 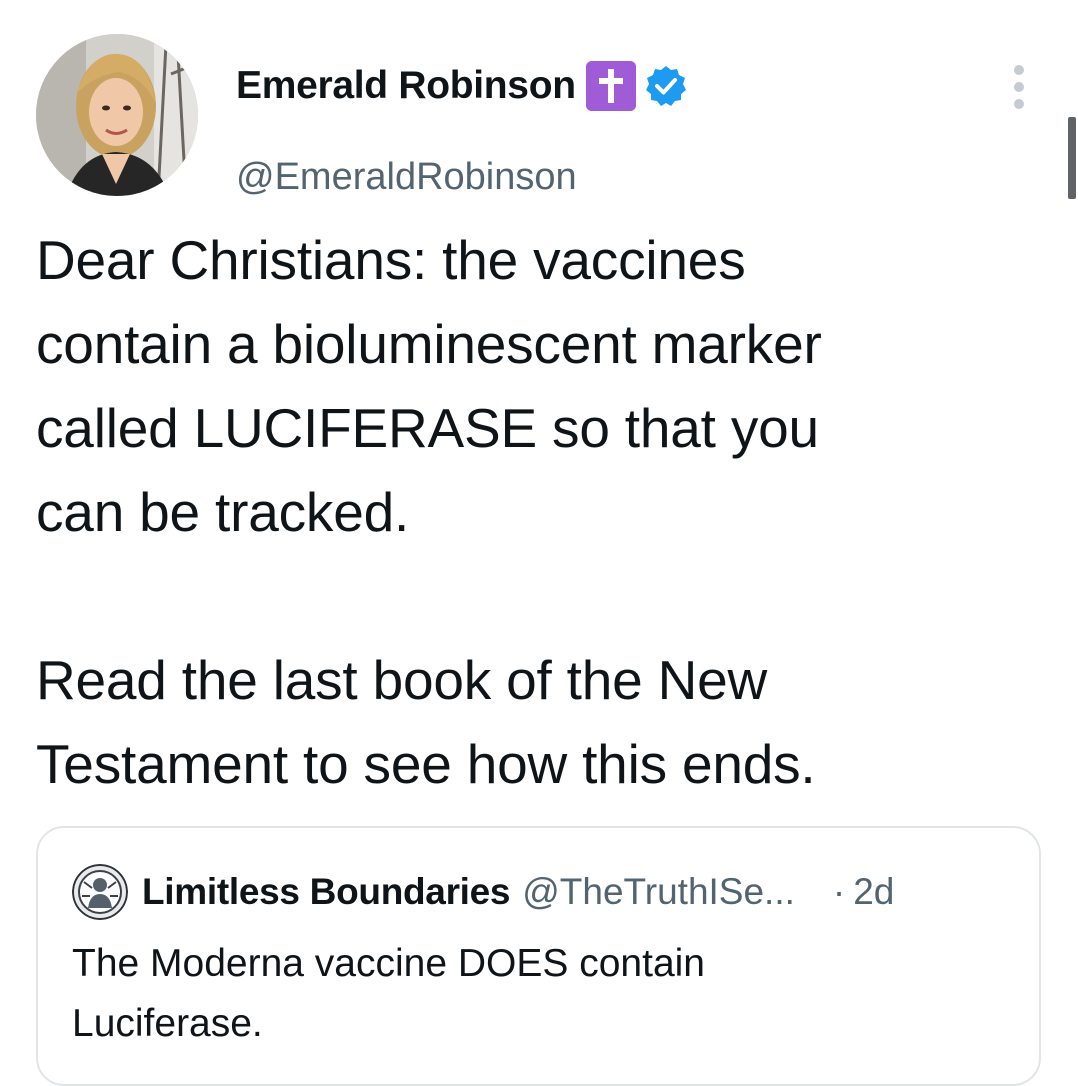 What do you see at coordinates (1072, 158) in the screenshot?
I see `scrollbar-thumb` at bounding box center [1072, 158].